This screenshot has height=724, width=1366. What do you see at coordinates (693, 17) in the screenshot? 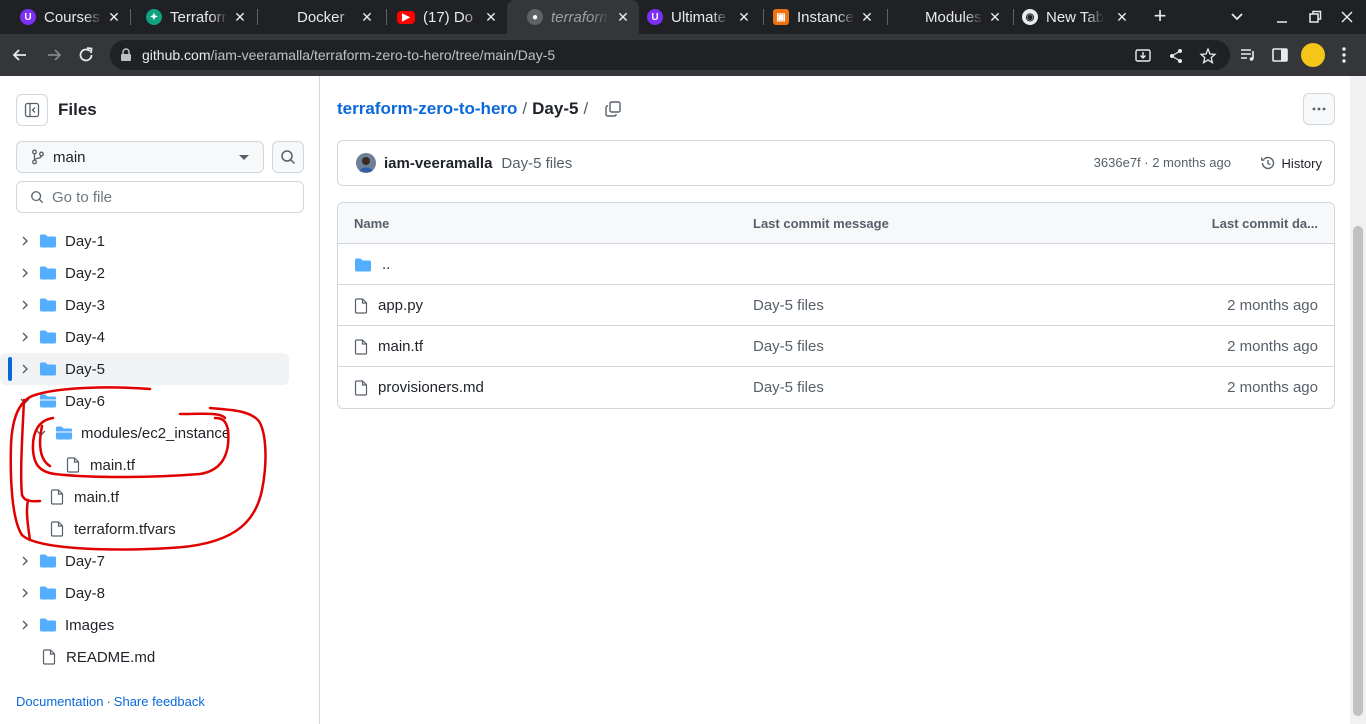
I see `tab-ultimate: U Ultimate ✕` at bounding box center [693, 17].